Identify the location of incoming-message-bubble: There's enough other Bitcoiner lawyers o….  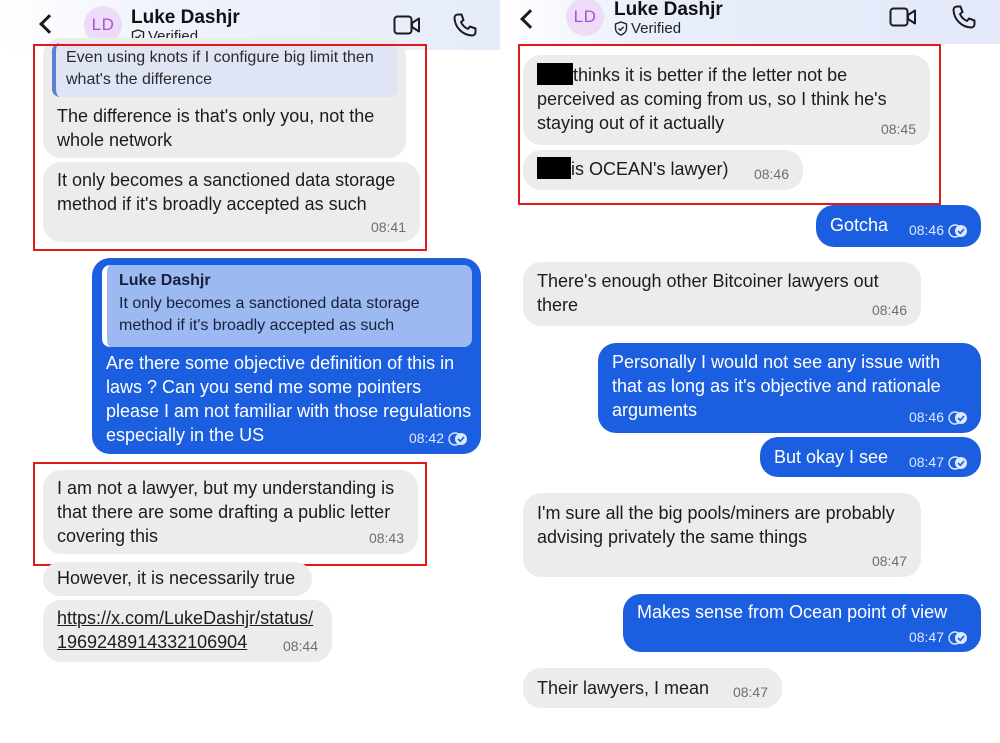
(722, 294).